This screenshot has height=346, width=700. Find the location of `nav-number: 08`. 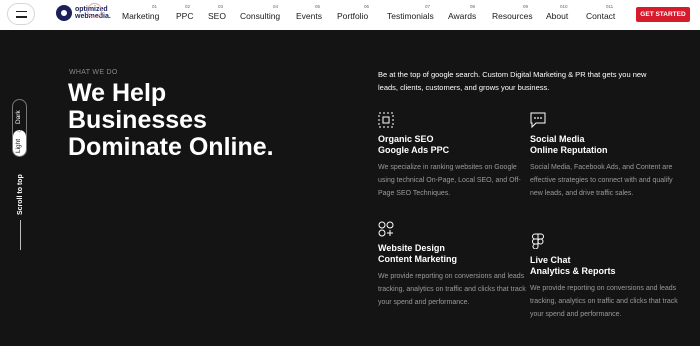

nav-number: 08 is located at coordinates (473, 6).